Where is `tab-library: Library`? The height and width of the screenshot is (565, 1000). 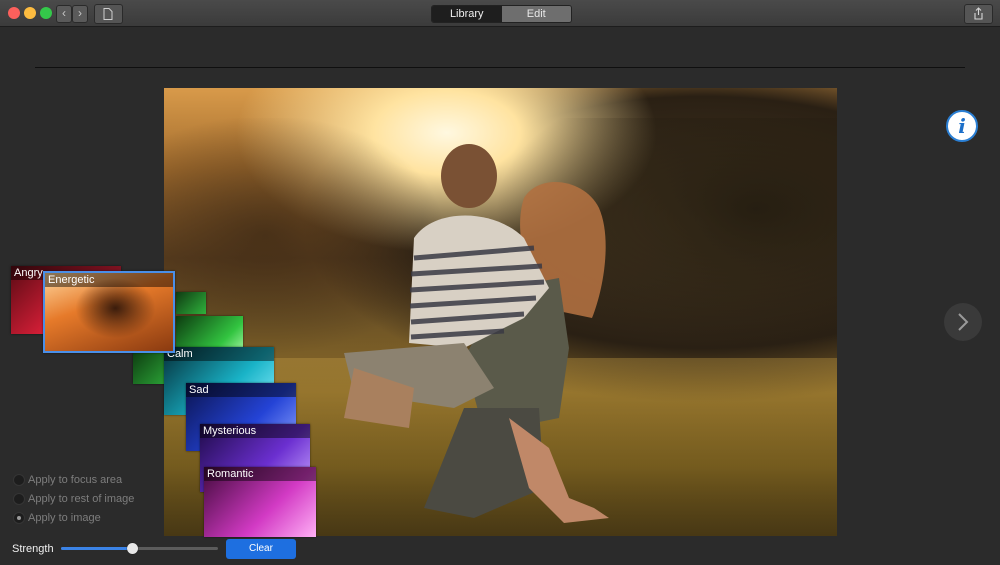
tab-library: Library is located at coordinates (467, 14).